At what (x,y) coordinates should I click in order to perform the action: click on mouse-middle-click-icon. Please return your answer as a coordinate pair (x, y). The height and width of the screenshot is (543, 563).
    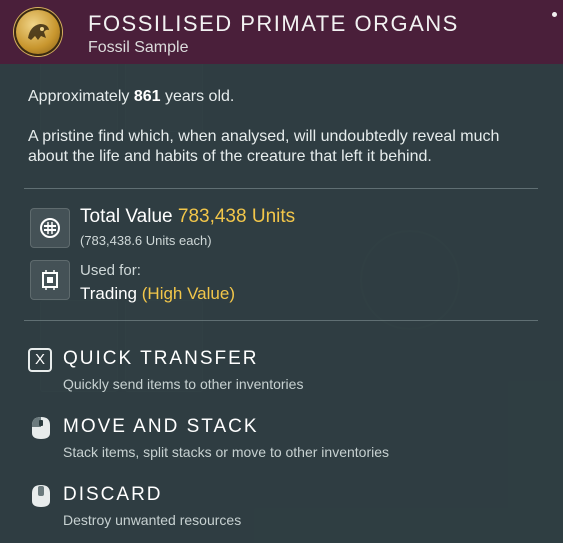
    Looking at the image, I should click on (41, 498).